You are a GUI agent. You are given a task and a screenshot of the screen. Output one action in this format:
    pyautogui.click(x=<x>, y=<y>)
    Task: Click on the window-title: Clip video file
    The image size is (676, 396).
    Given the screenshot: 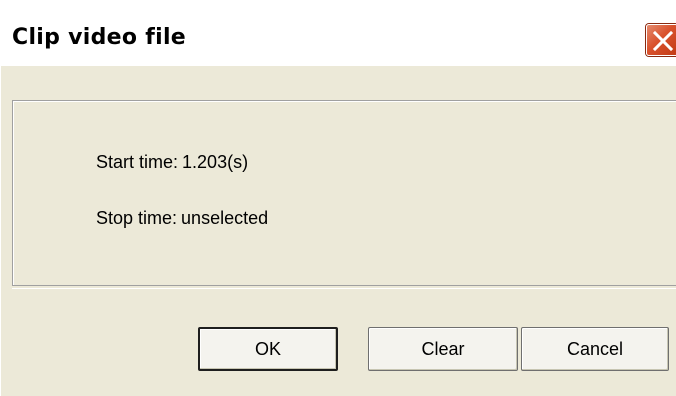 What is the action you would take?
    pyautogui.click(x=99, y=37)
    